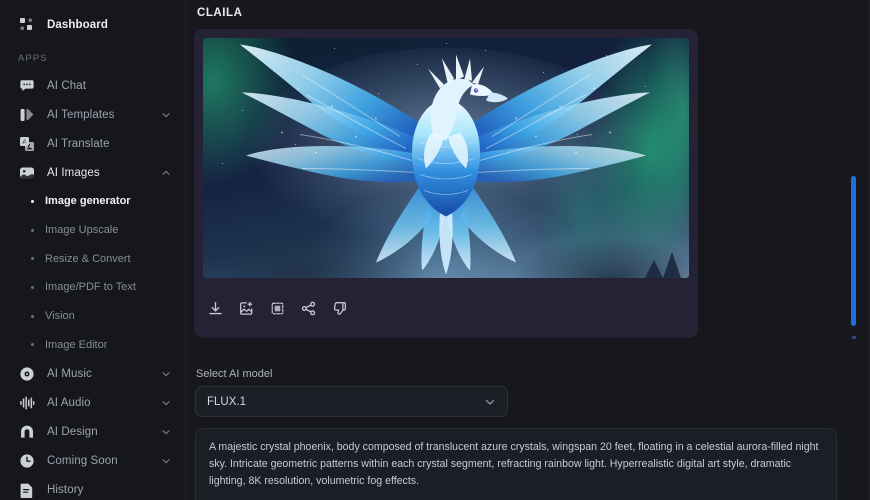 Image resolution: width=870 pixels, height=500 pixels. What do you see at coordinates (853, 337) in the screenshot?
I see `scrollbar-tick` at bounding box center [853, 337].